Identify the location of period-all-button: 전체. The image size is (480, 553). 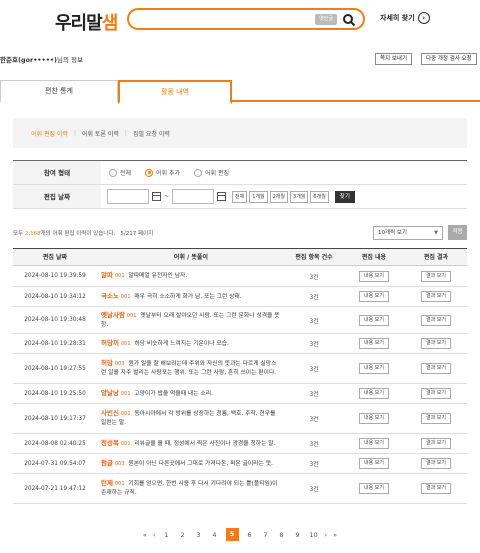
(240, 196).